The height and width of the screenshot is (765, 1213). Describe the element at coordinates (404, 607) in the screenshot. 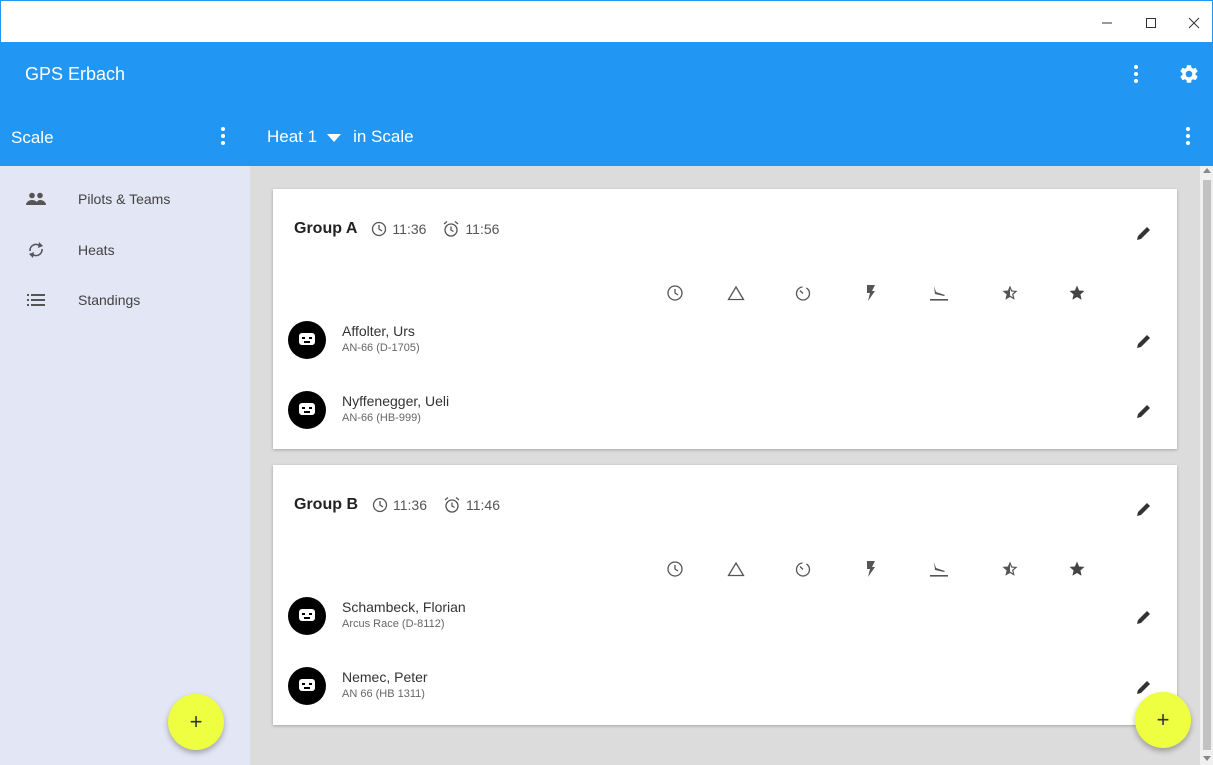

I see `pilot-name: Schambeck, Florian` at that location.